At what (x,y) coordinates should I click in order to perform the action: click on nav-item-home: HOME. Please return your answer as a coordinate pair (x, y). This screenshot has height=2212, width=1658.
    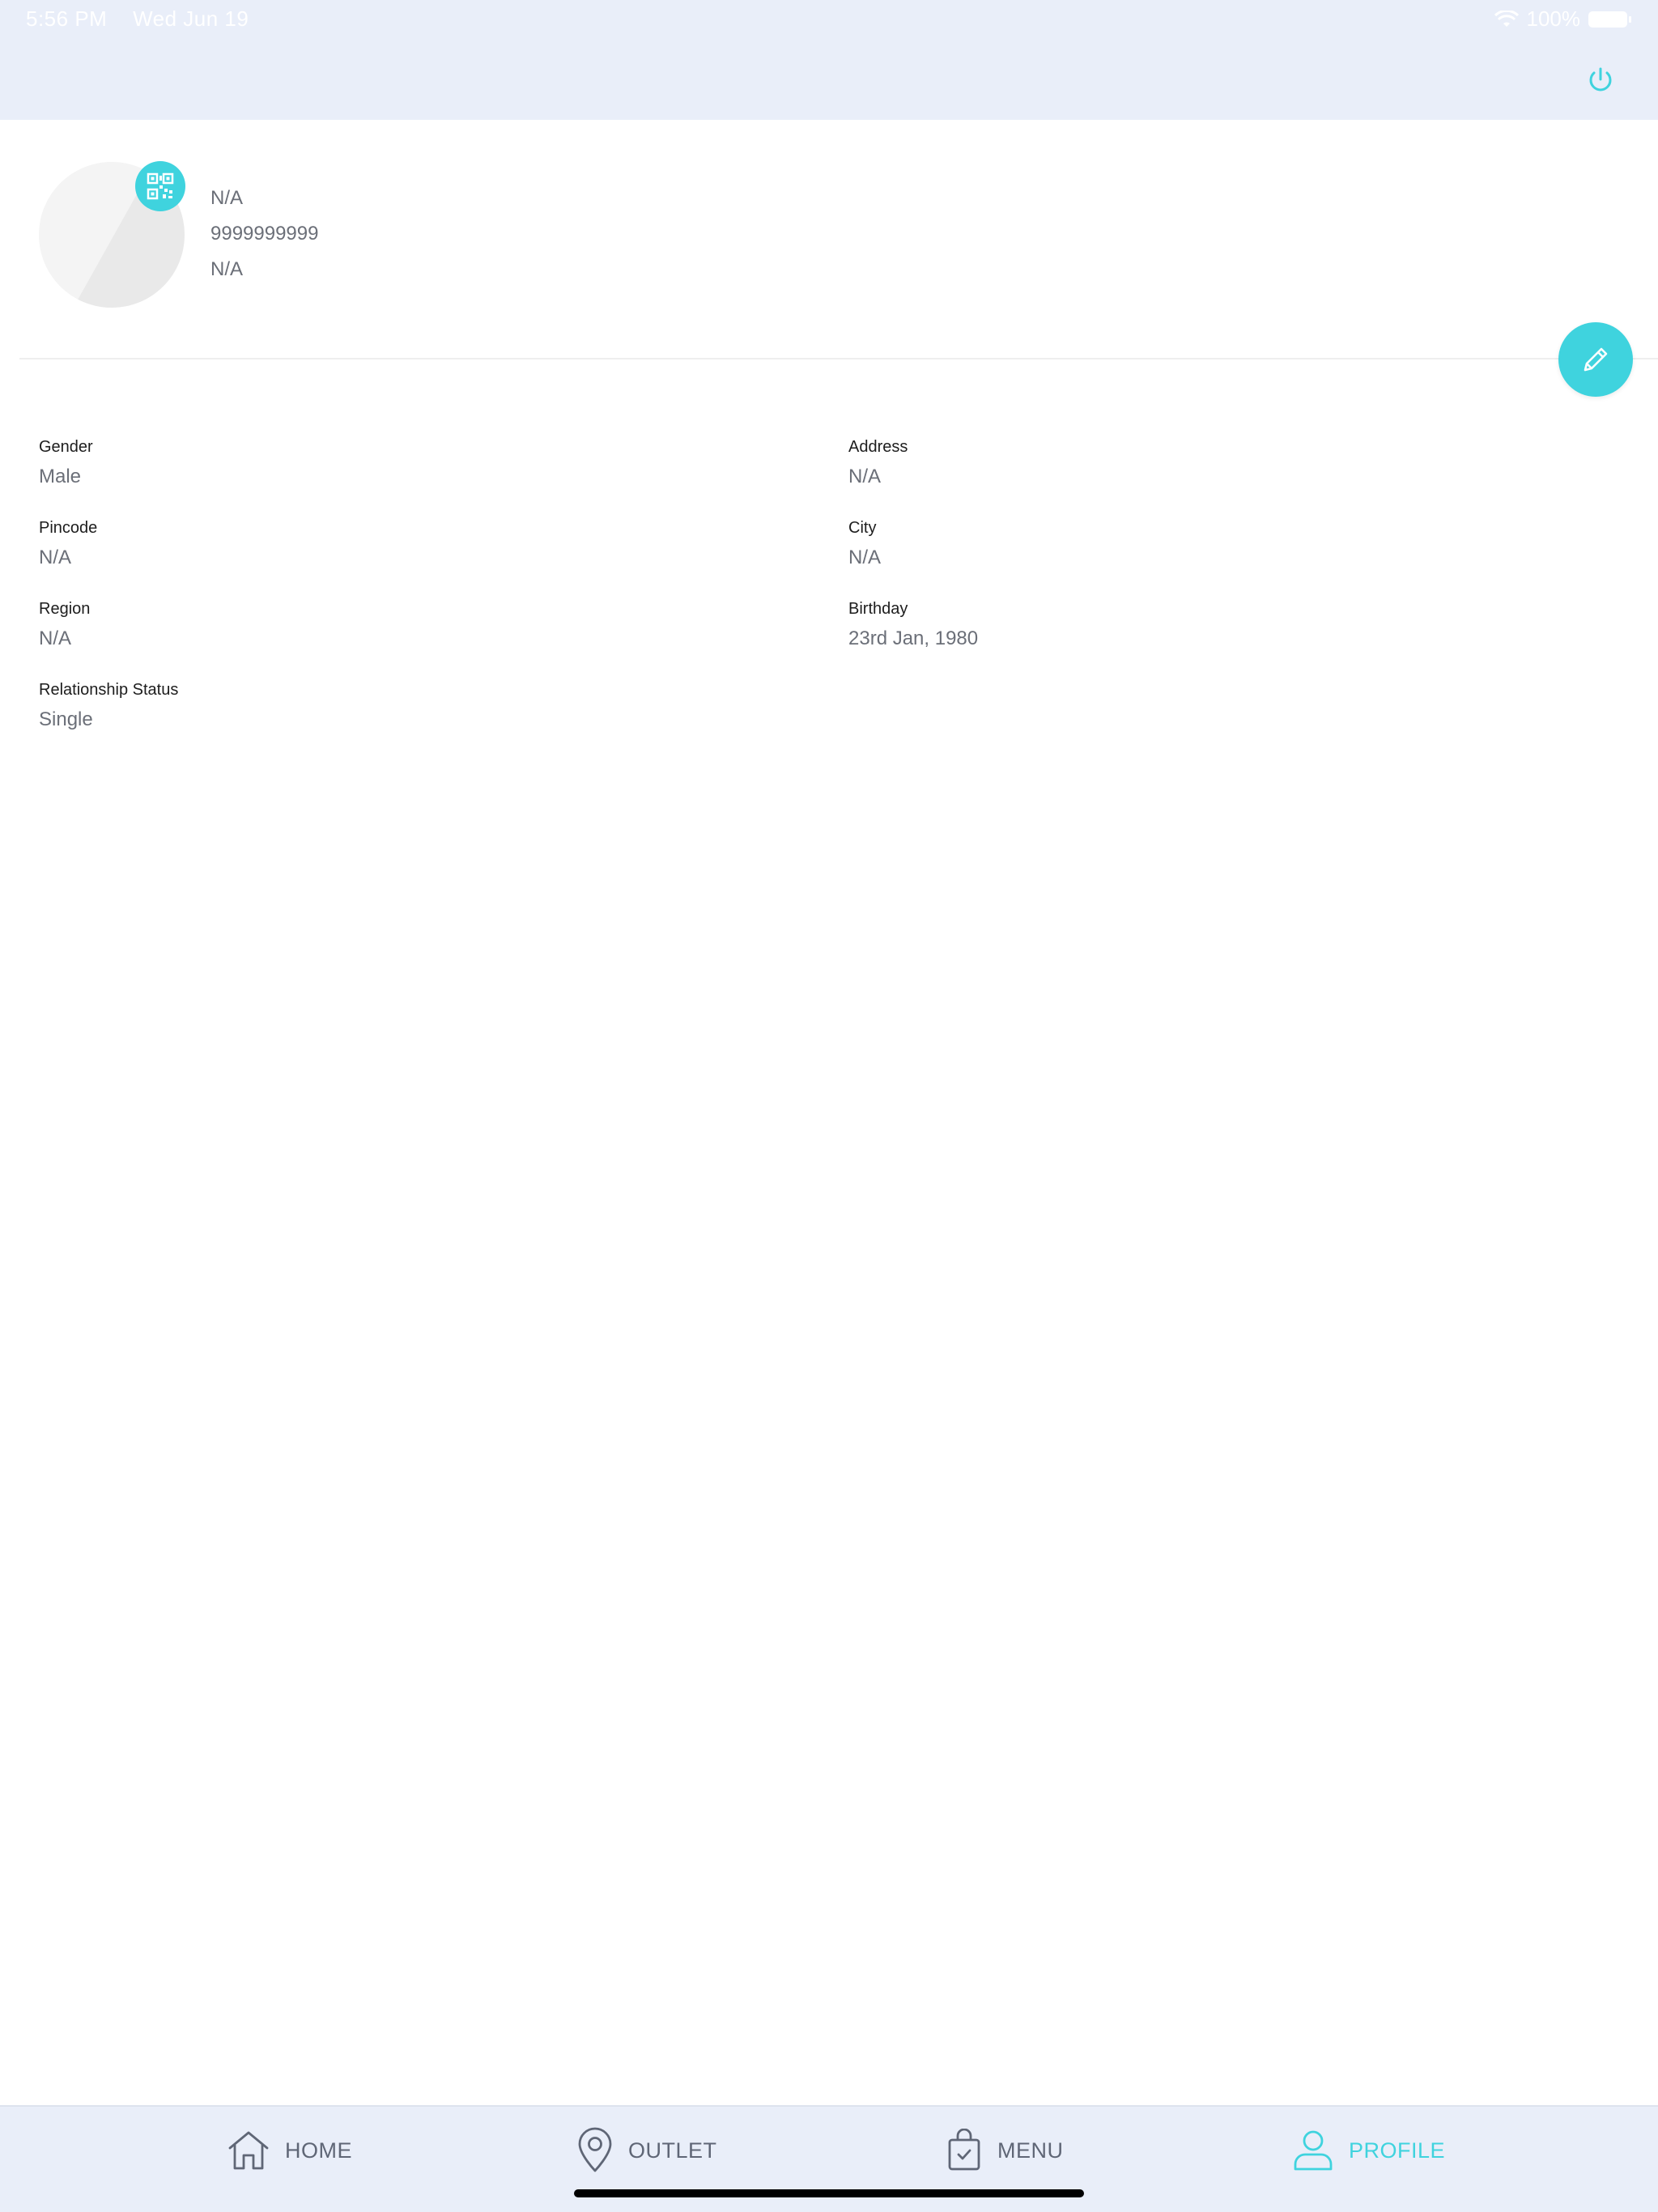
    Looking at the image, I should click on (289, 2150).